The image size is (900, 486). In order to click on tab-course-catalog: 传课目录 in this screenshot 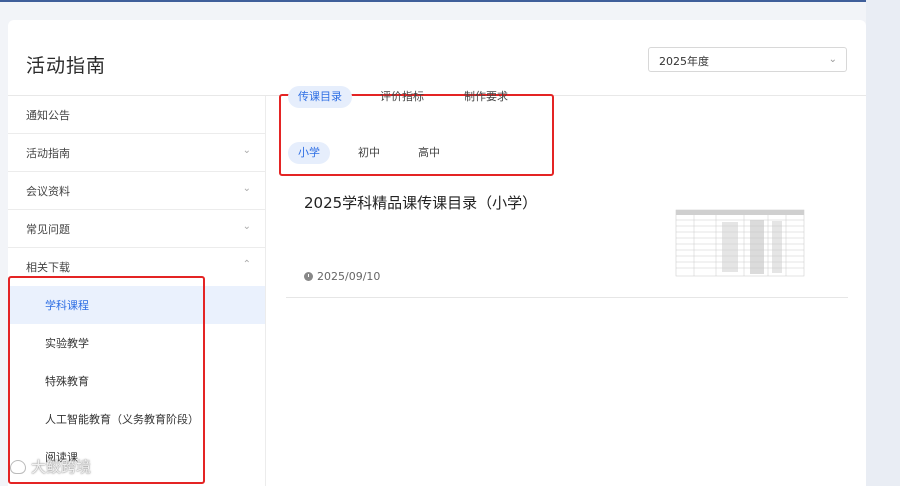, I will do `click(320, 97)`.